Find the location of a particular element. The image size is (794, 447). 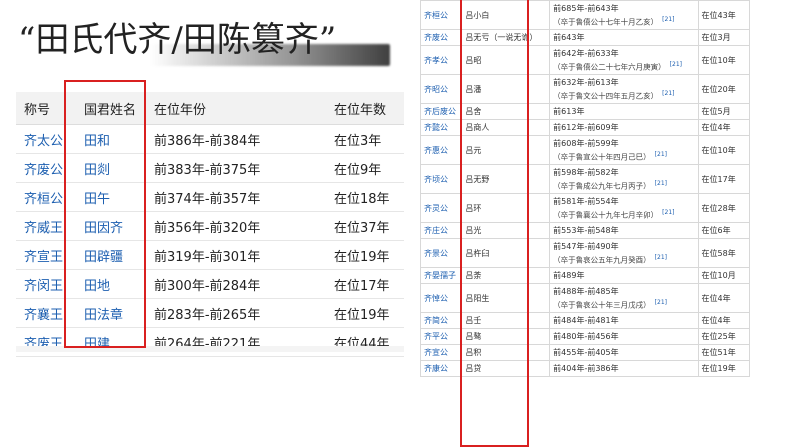

reign-years-text: 前632年-前613年 is located at coordinates (586, 82).